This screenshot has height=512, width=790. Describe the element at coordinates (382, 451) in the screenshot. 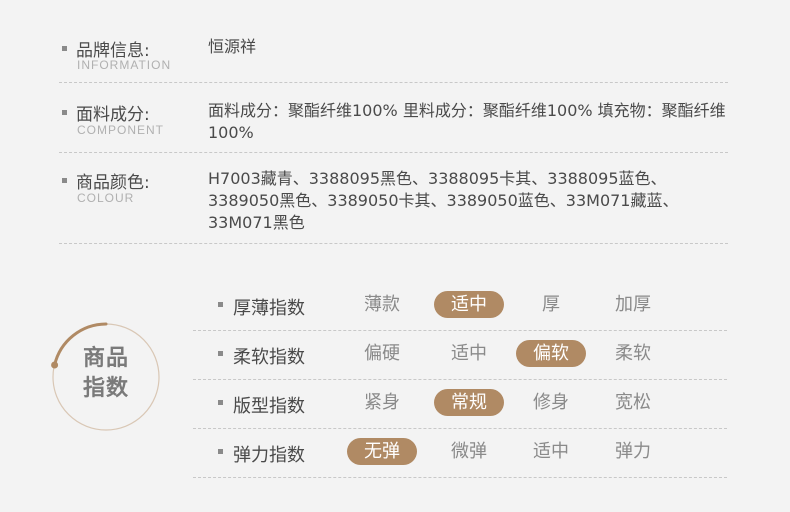

I see `index-option-selected: 无弹` at that location.